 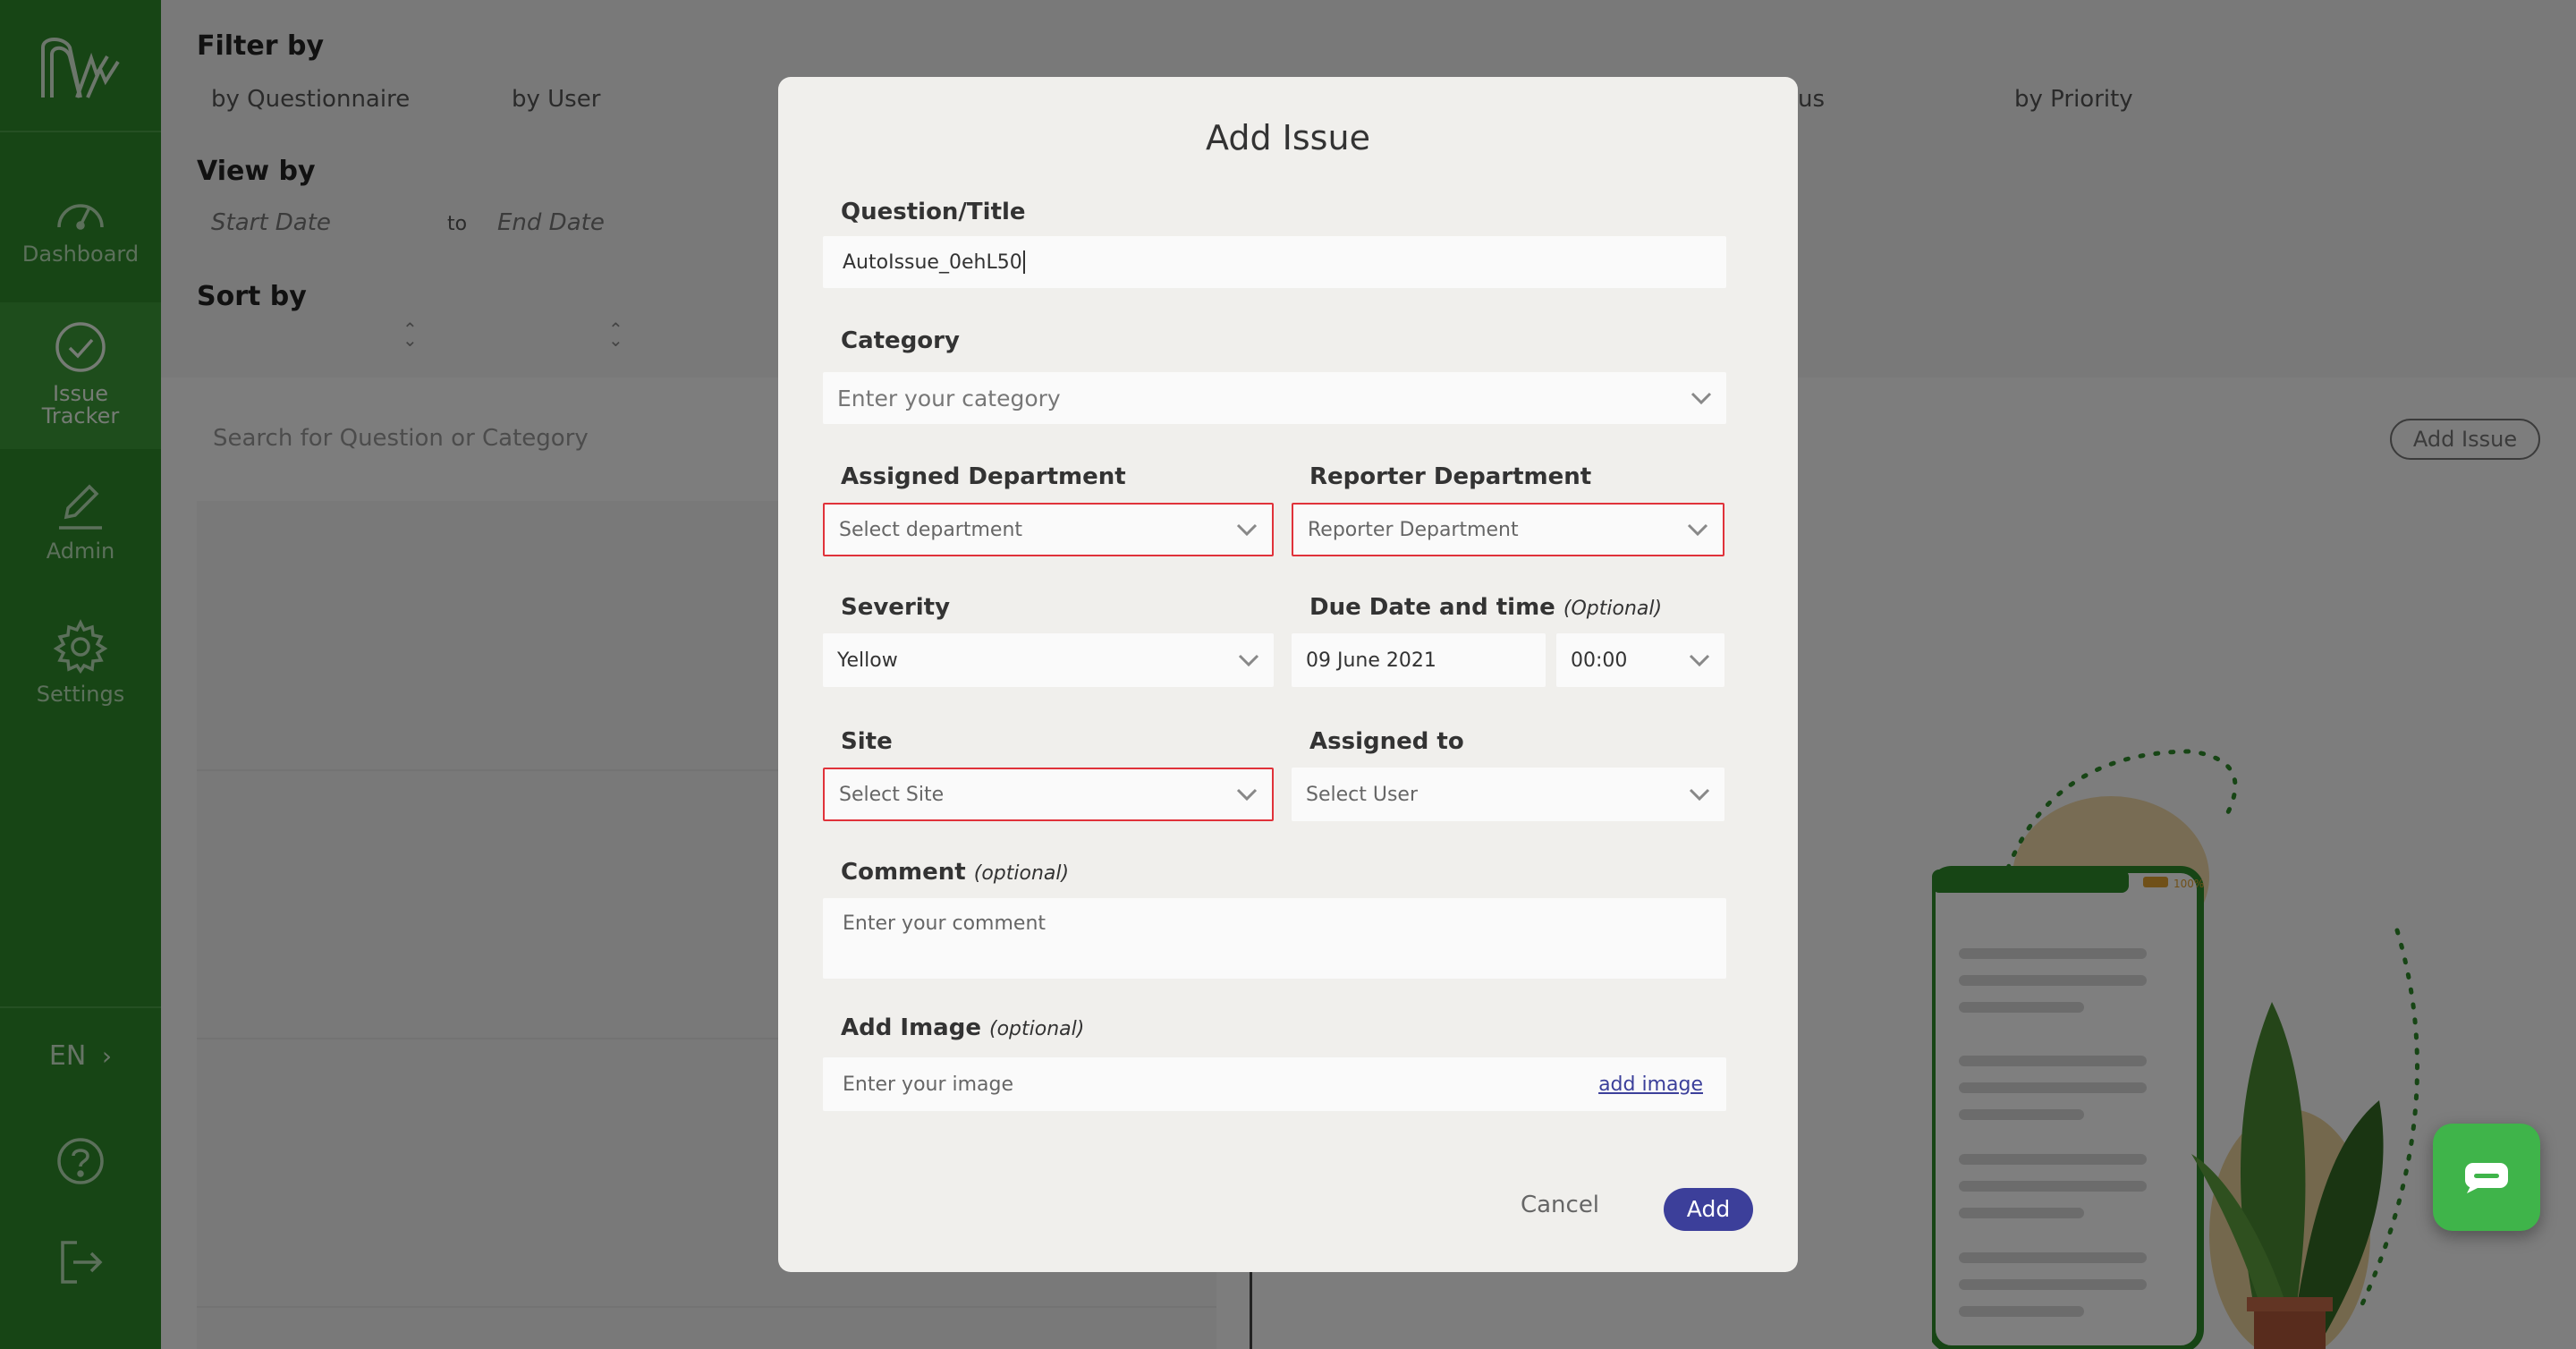 I want to click on assigned-department-placeholder: Select department, so click(x=931, y=529).